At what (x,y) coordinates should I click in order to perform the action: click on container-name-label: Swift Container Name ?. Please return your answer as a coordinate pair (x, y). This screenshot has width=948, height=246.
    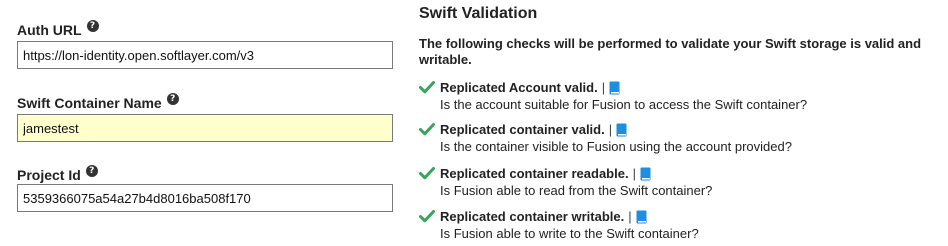
    Looking at the image, I should click on (98, 102).